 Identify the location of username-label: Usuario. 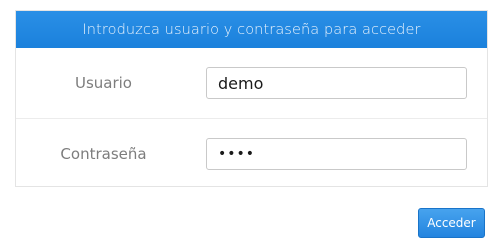
(103, 83).